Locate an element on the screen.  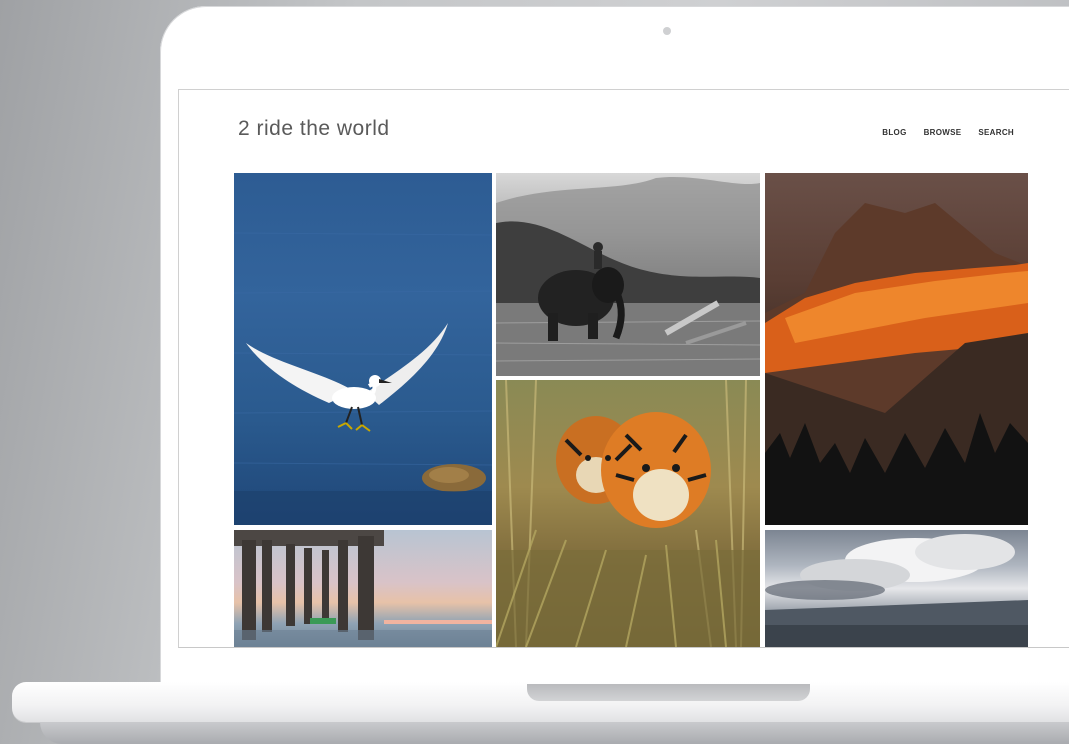
laptop-base-bottom is located at coordinates (554, 733).